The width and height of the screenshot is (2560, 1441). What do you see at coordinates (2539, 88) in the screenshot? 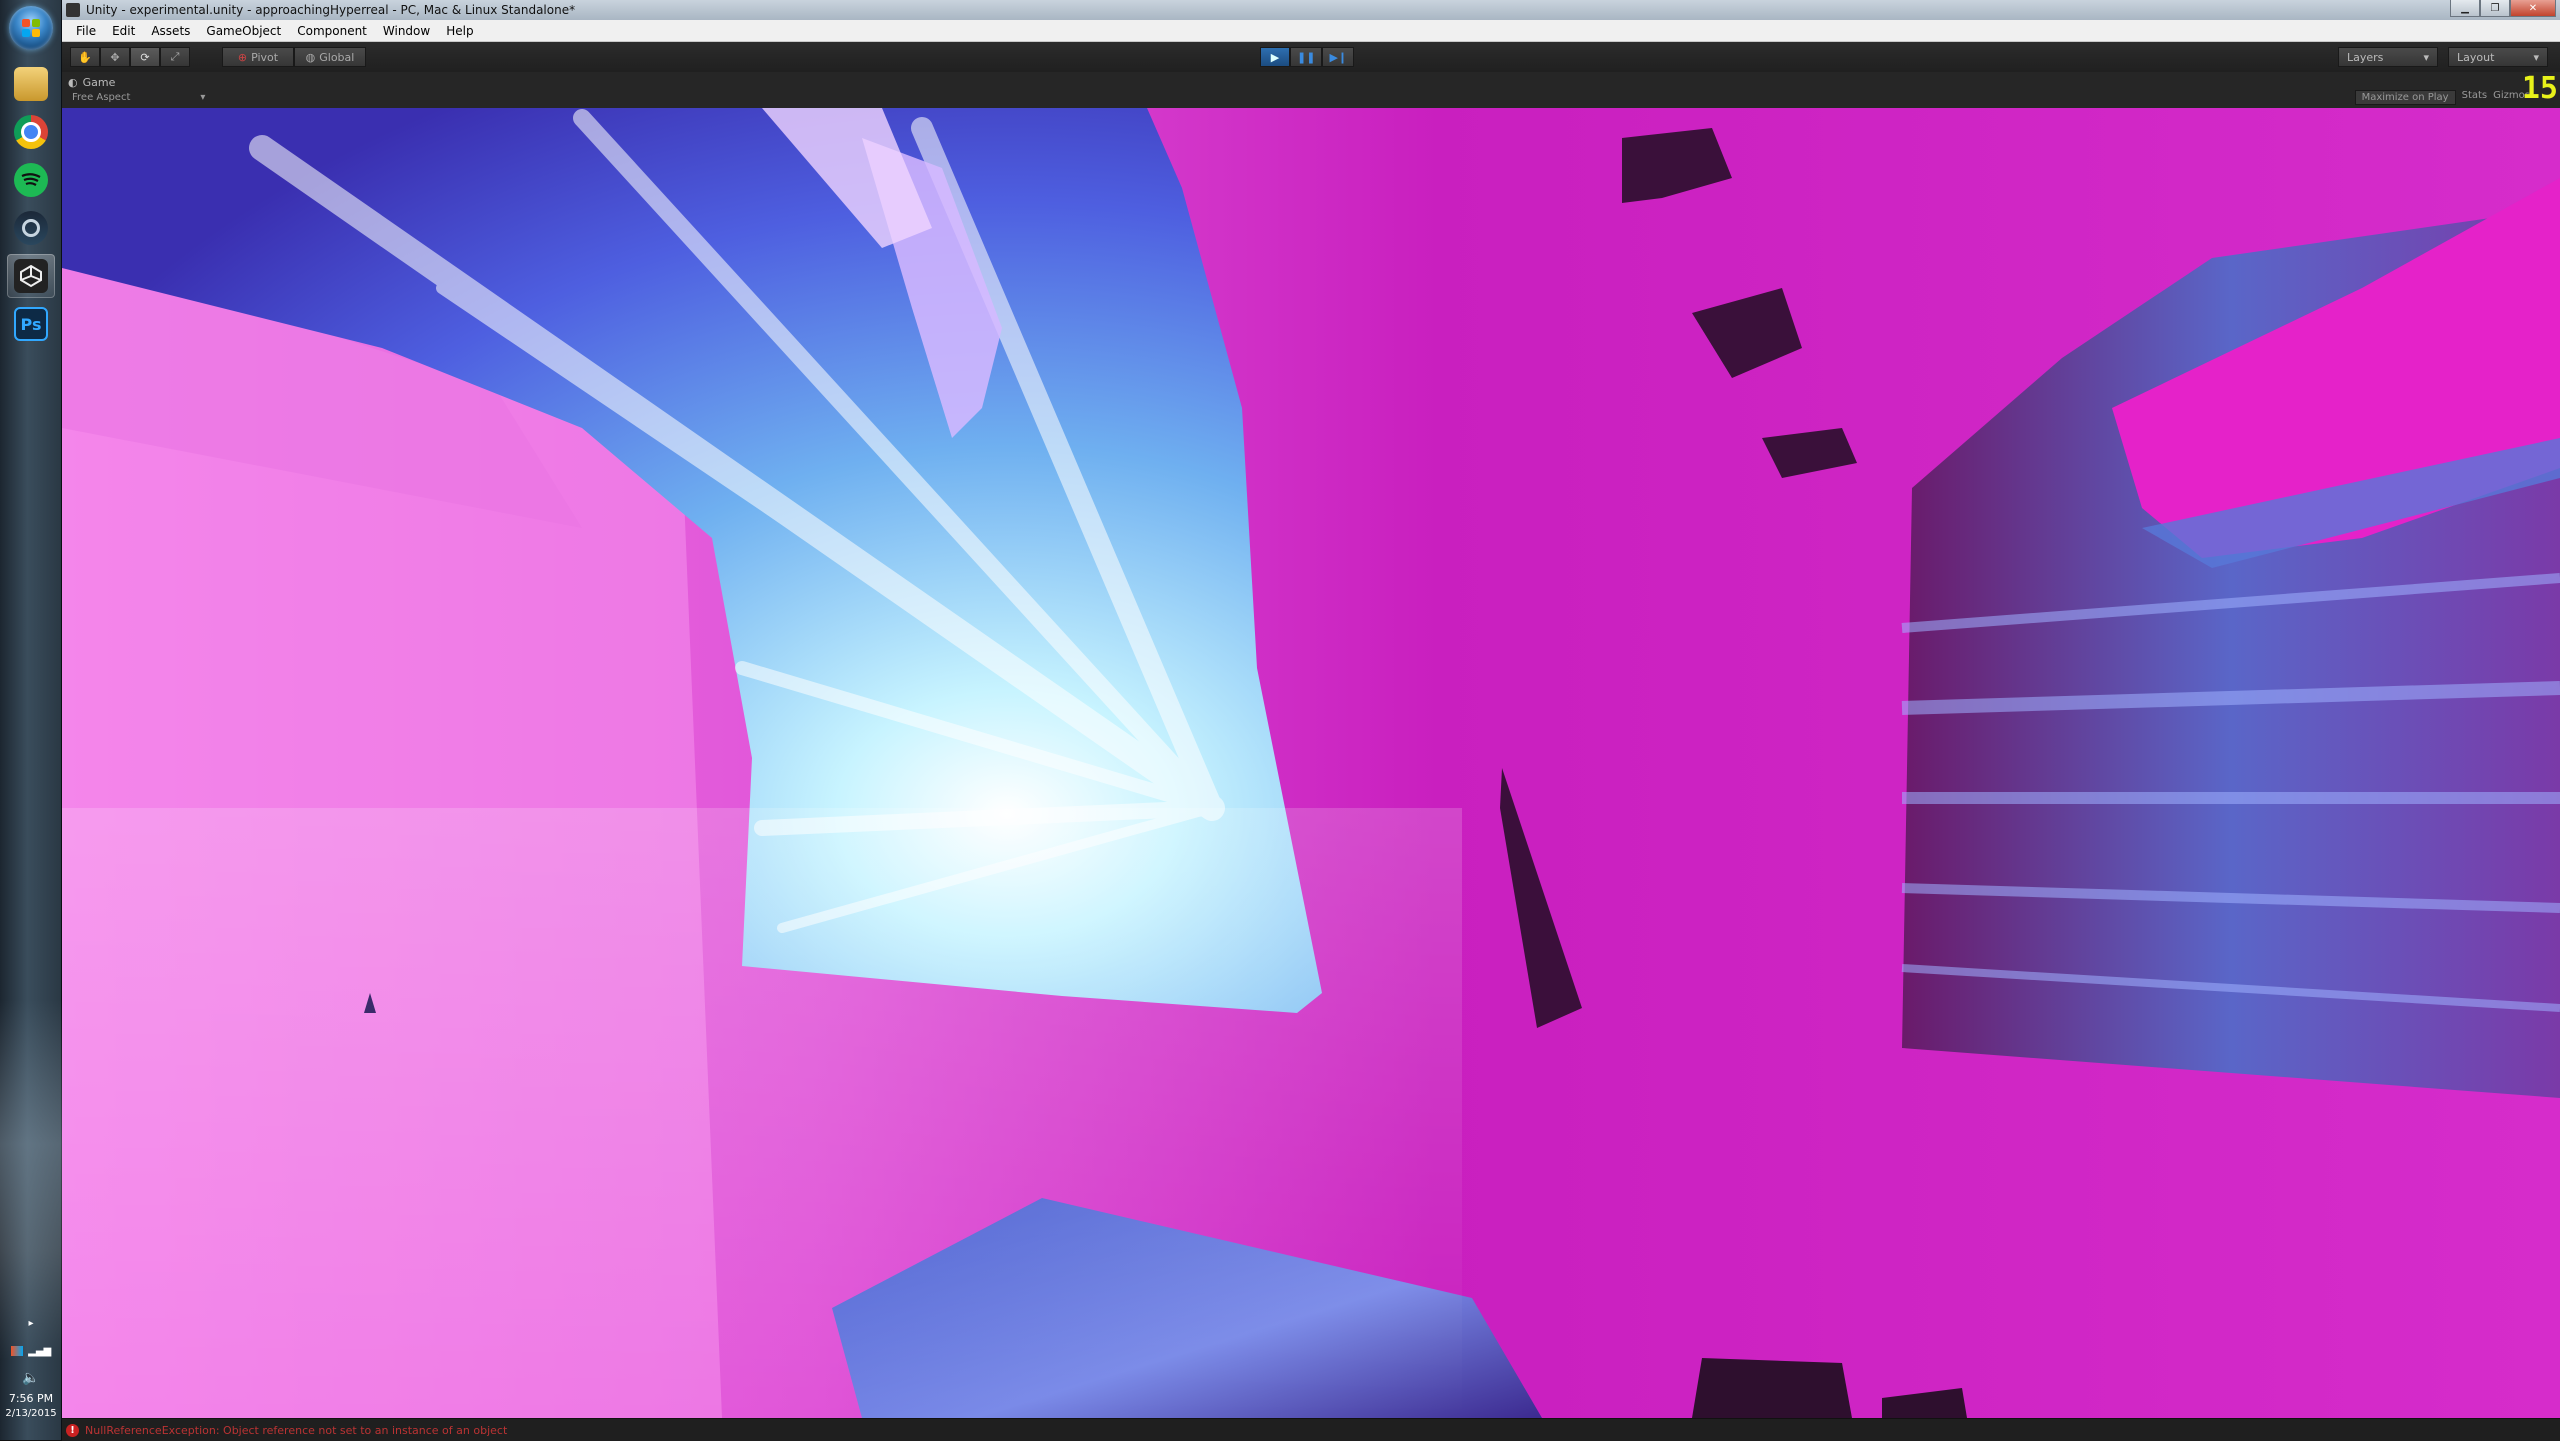
I see `fps-counter: 15` at bounding box center [2539, 88].